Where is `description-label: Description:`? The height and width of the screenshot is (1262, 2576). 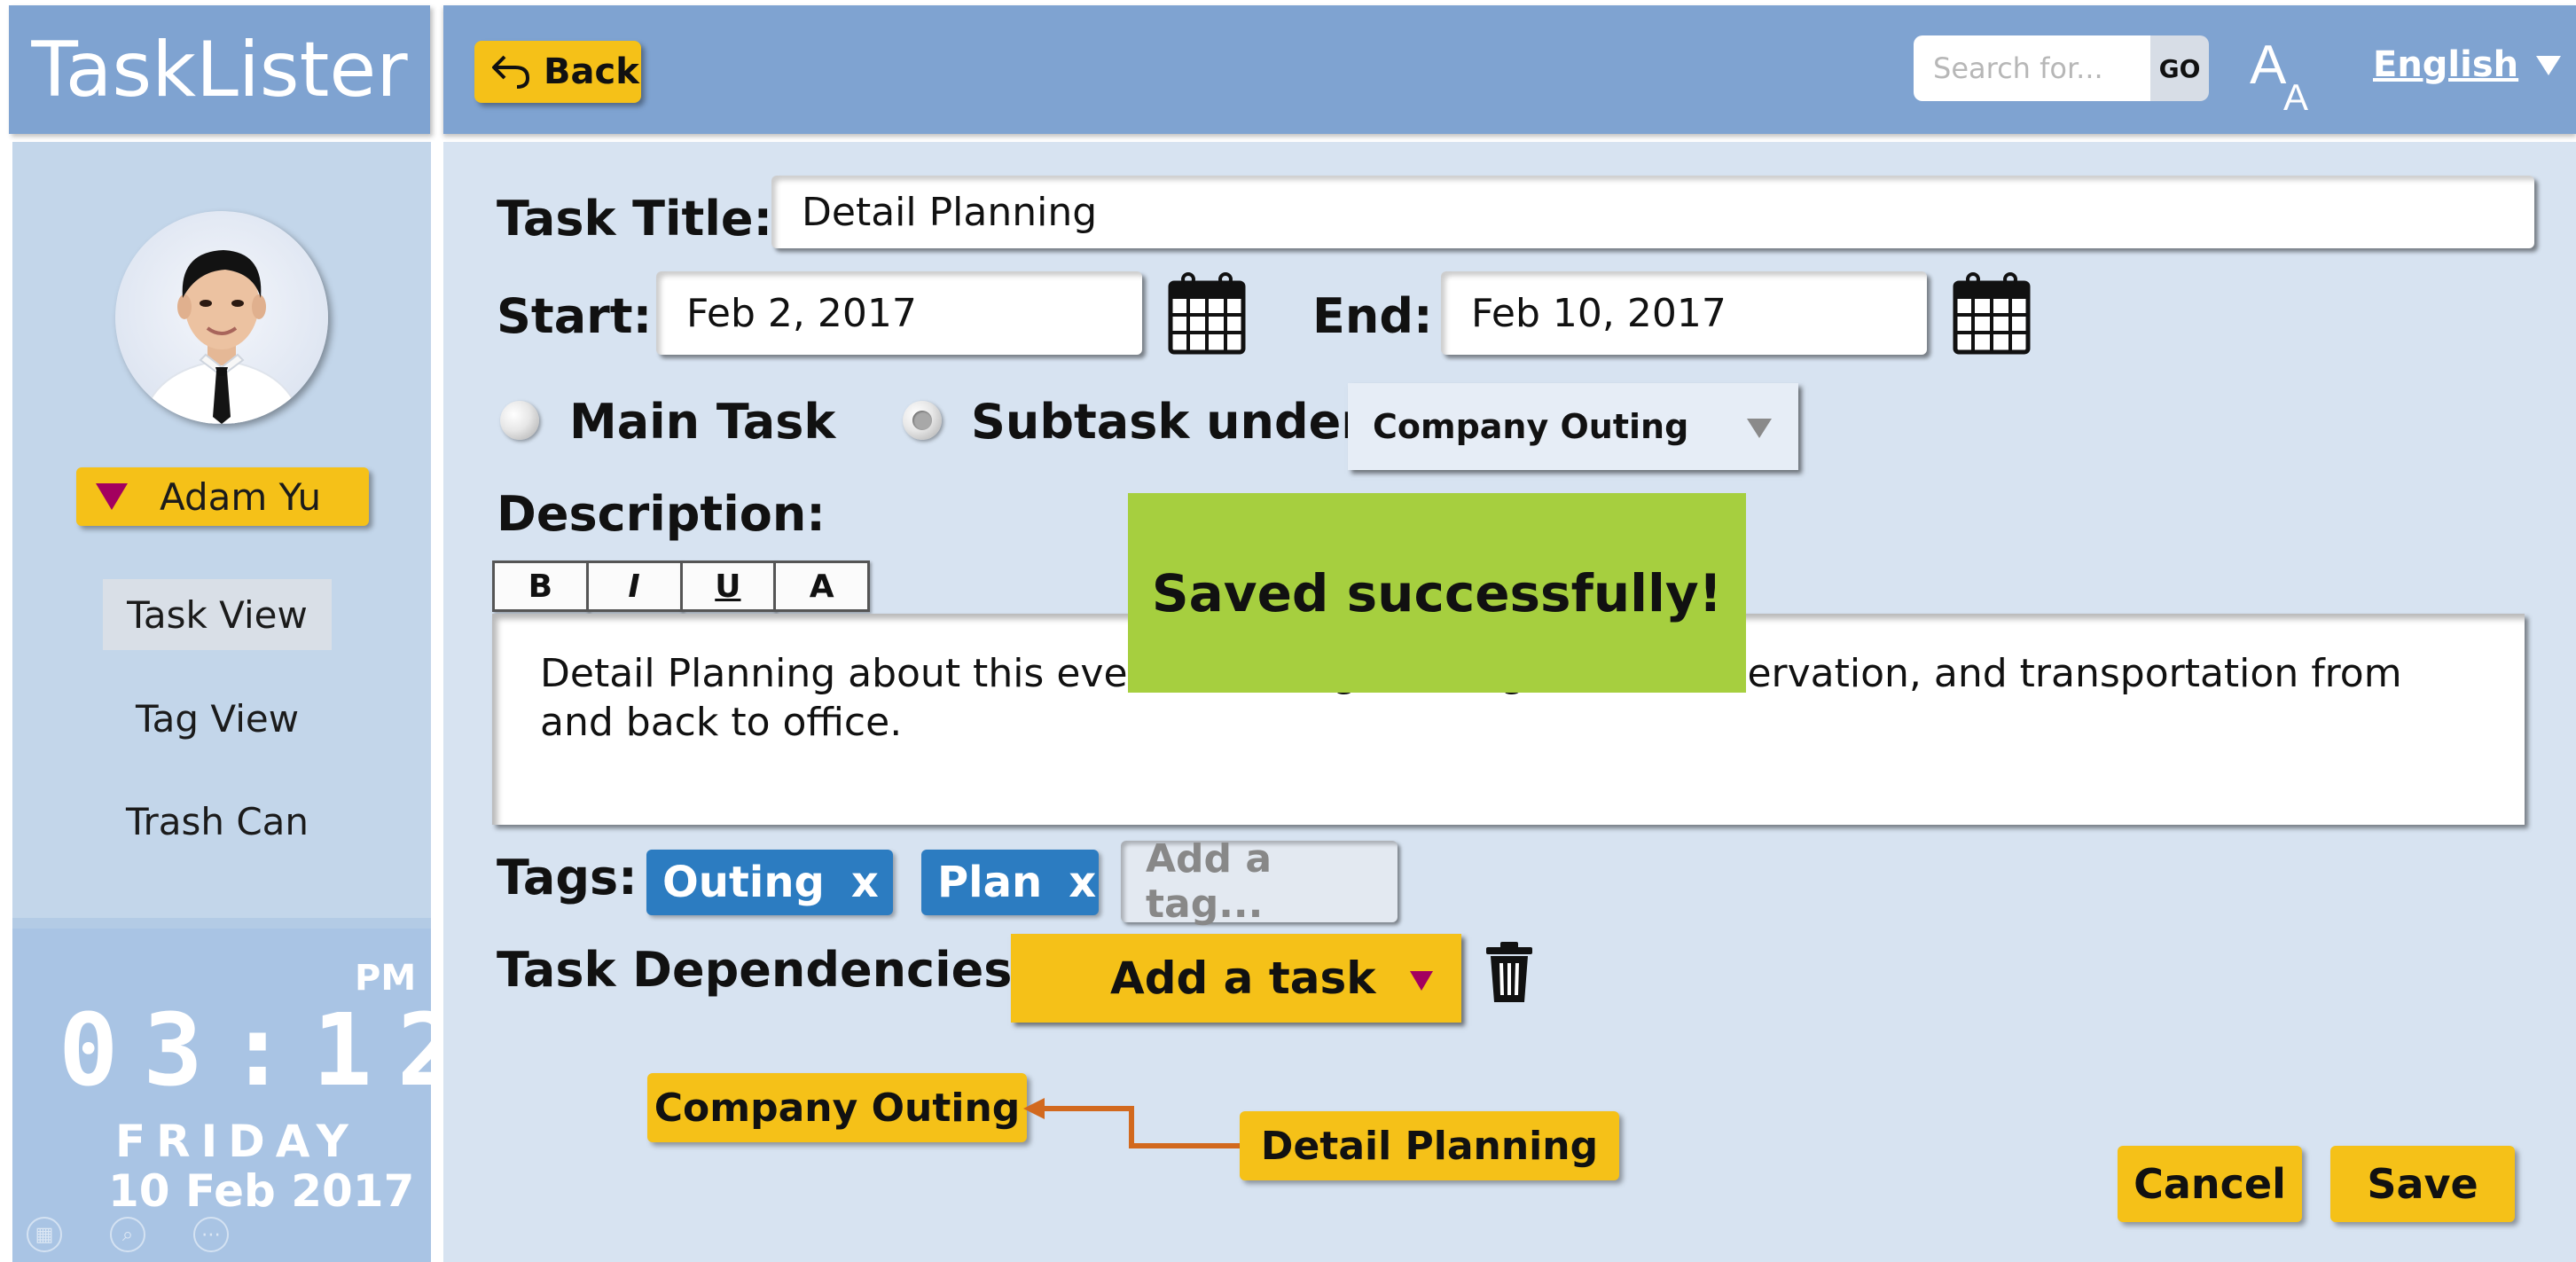
description-label: Description: is located at coordinates (661, 514).